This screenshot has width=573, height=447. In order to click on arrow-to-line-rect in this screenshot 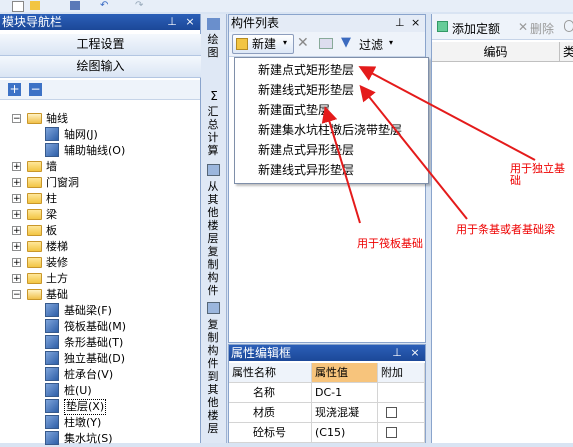, I will do `click(413, 152)`.